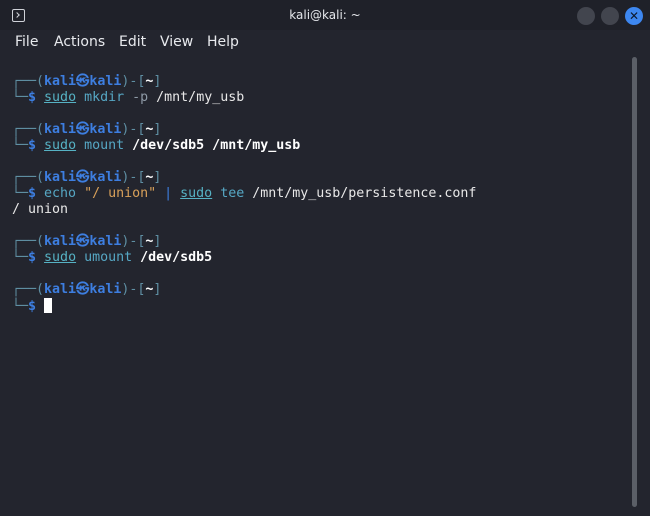 The width and height of the screenshot is (650, 516). Describe the element at coordinates (79, 42) in the screenshot. I see `menu-actions: Actions` at that location.